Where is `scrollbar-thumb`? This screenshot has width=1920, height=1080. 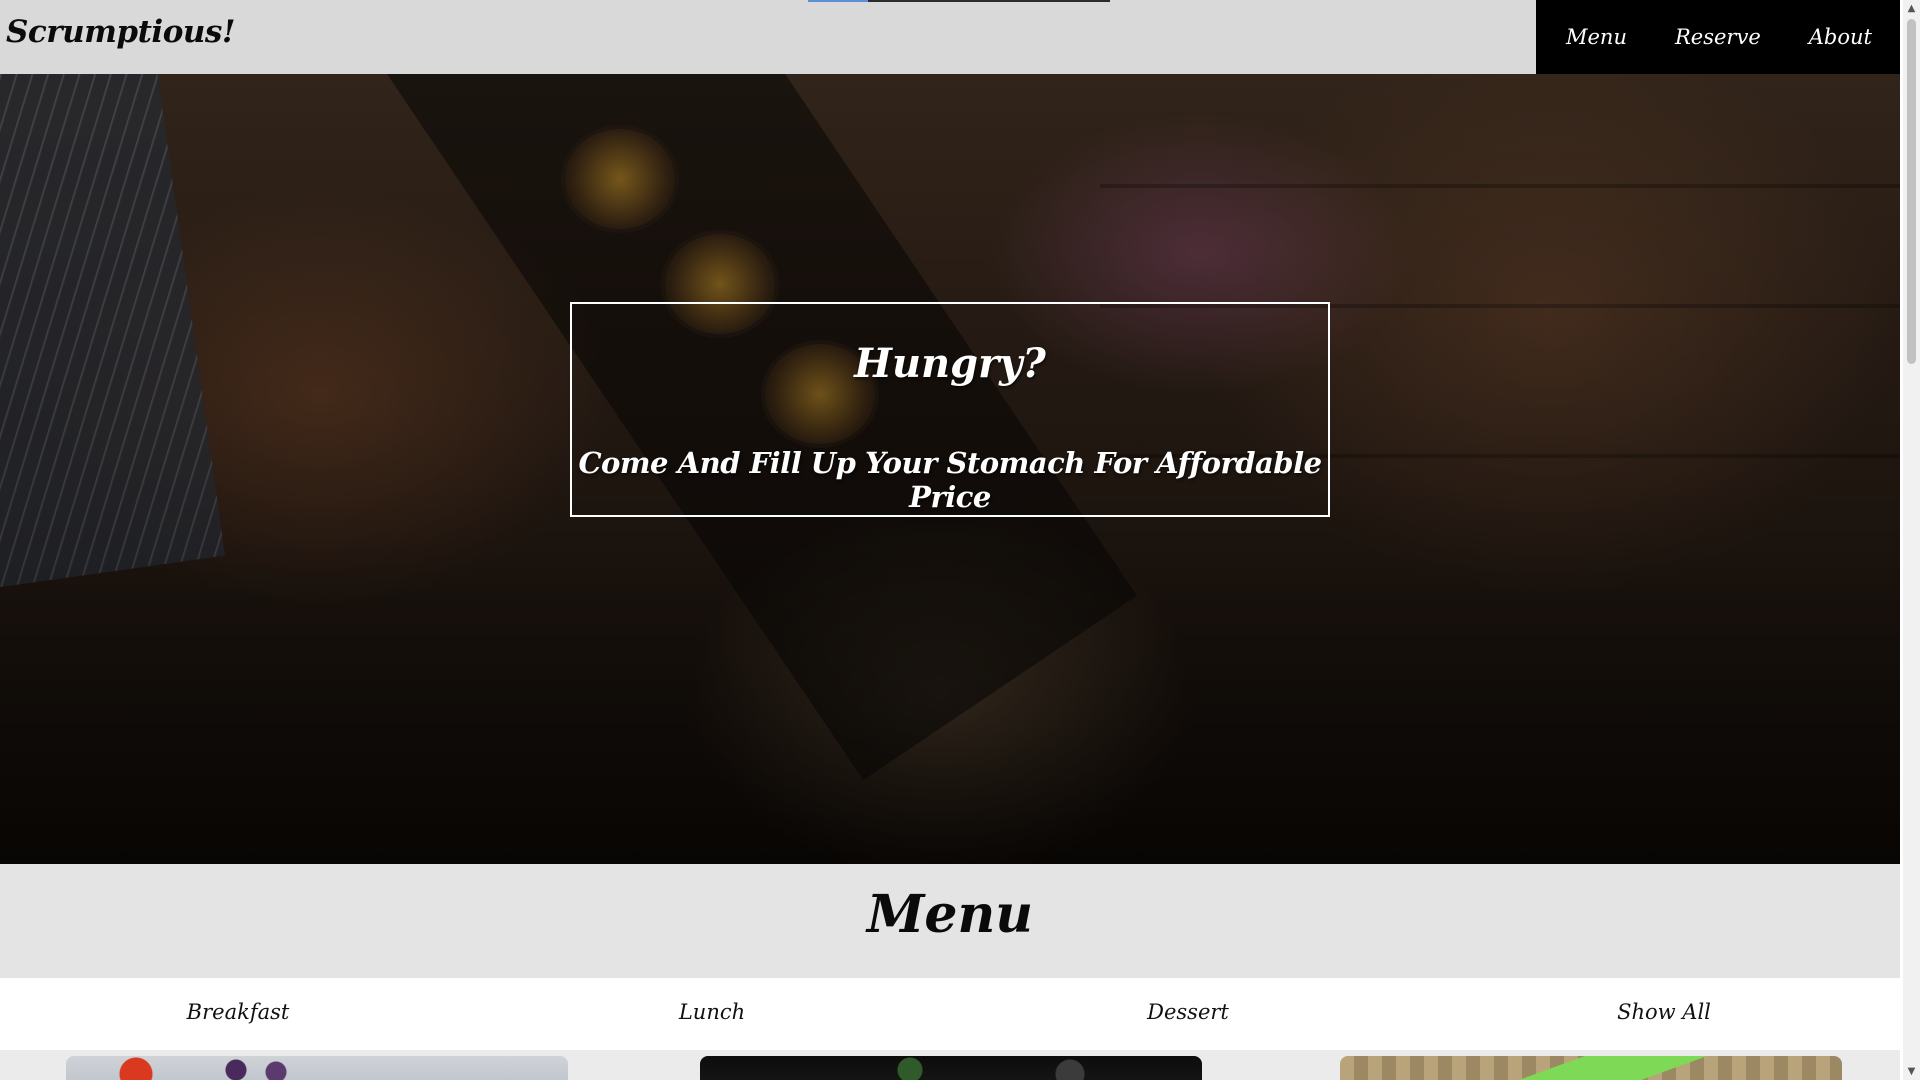
scrollbar-thumb is located at coordinates (1911, 191).